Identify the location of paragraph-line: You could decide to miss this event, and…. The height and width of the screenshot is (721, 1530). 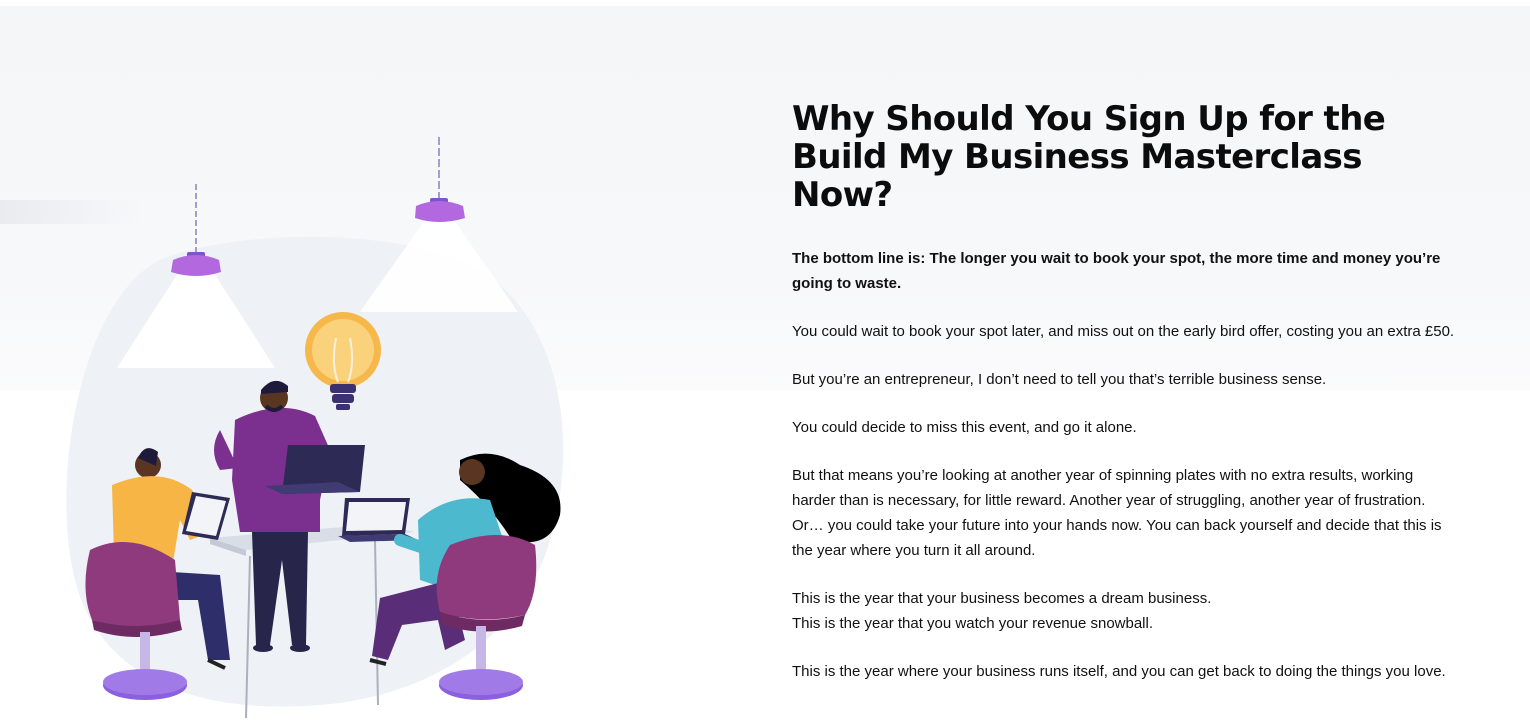
(964, 427).